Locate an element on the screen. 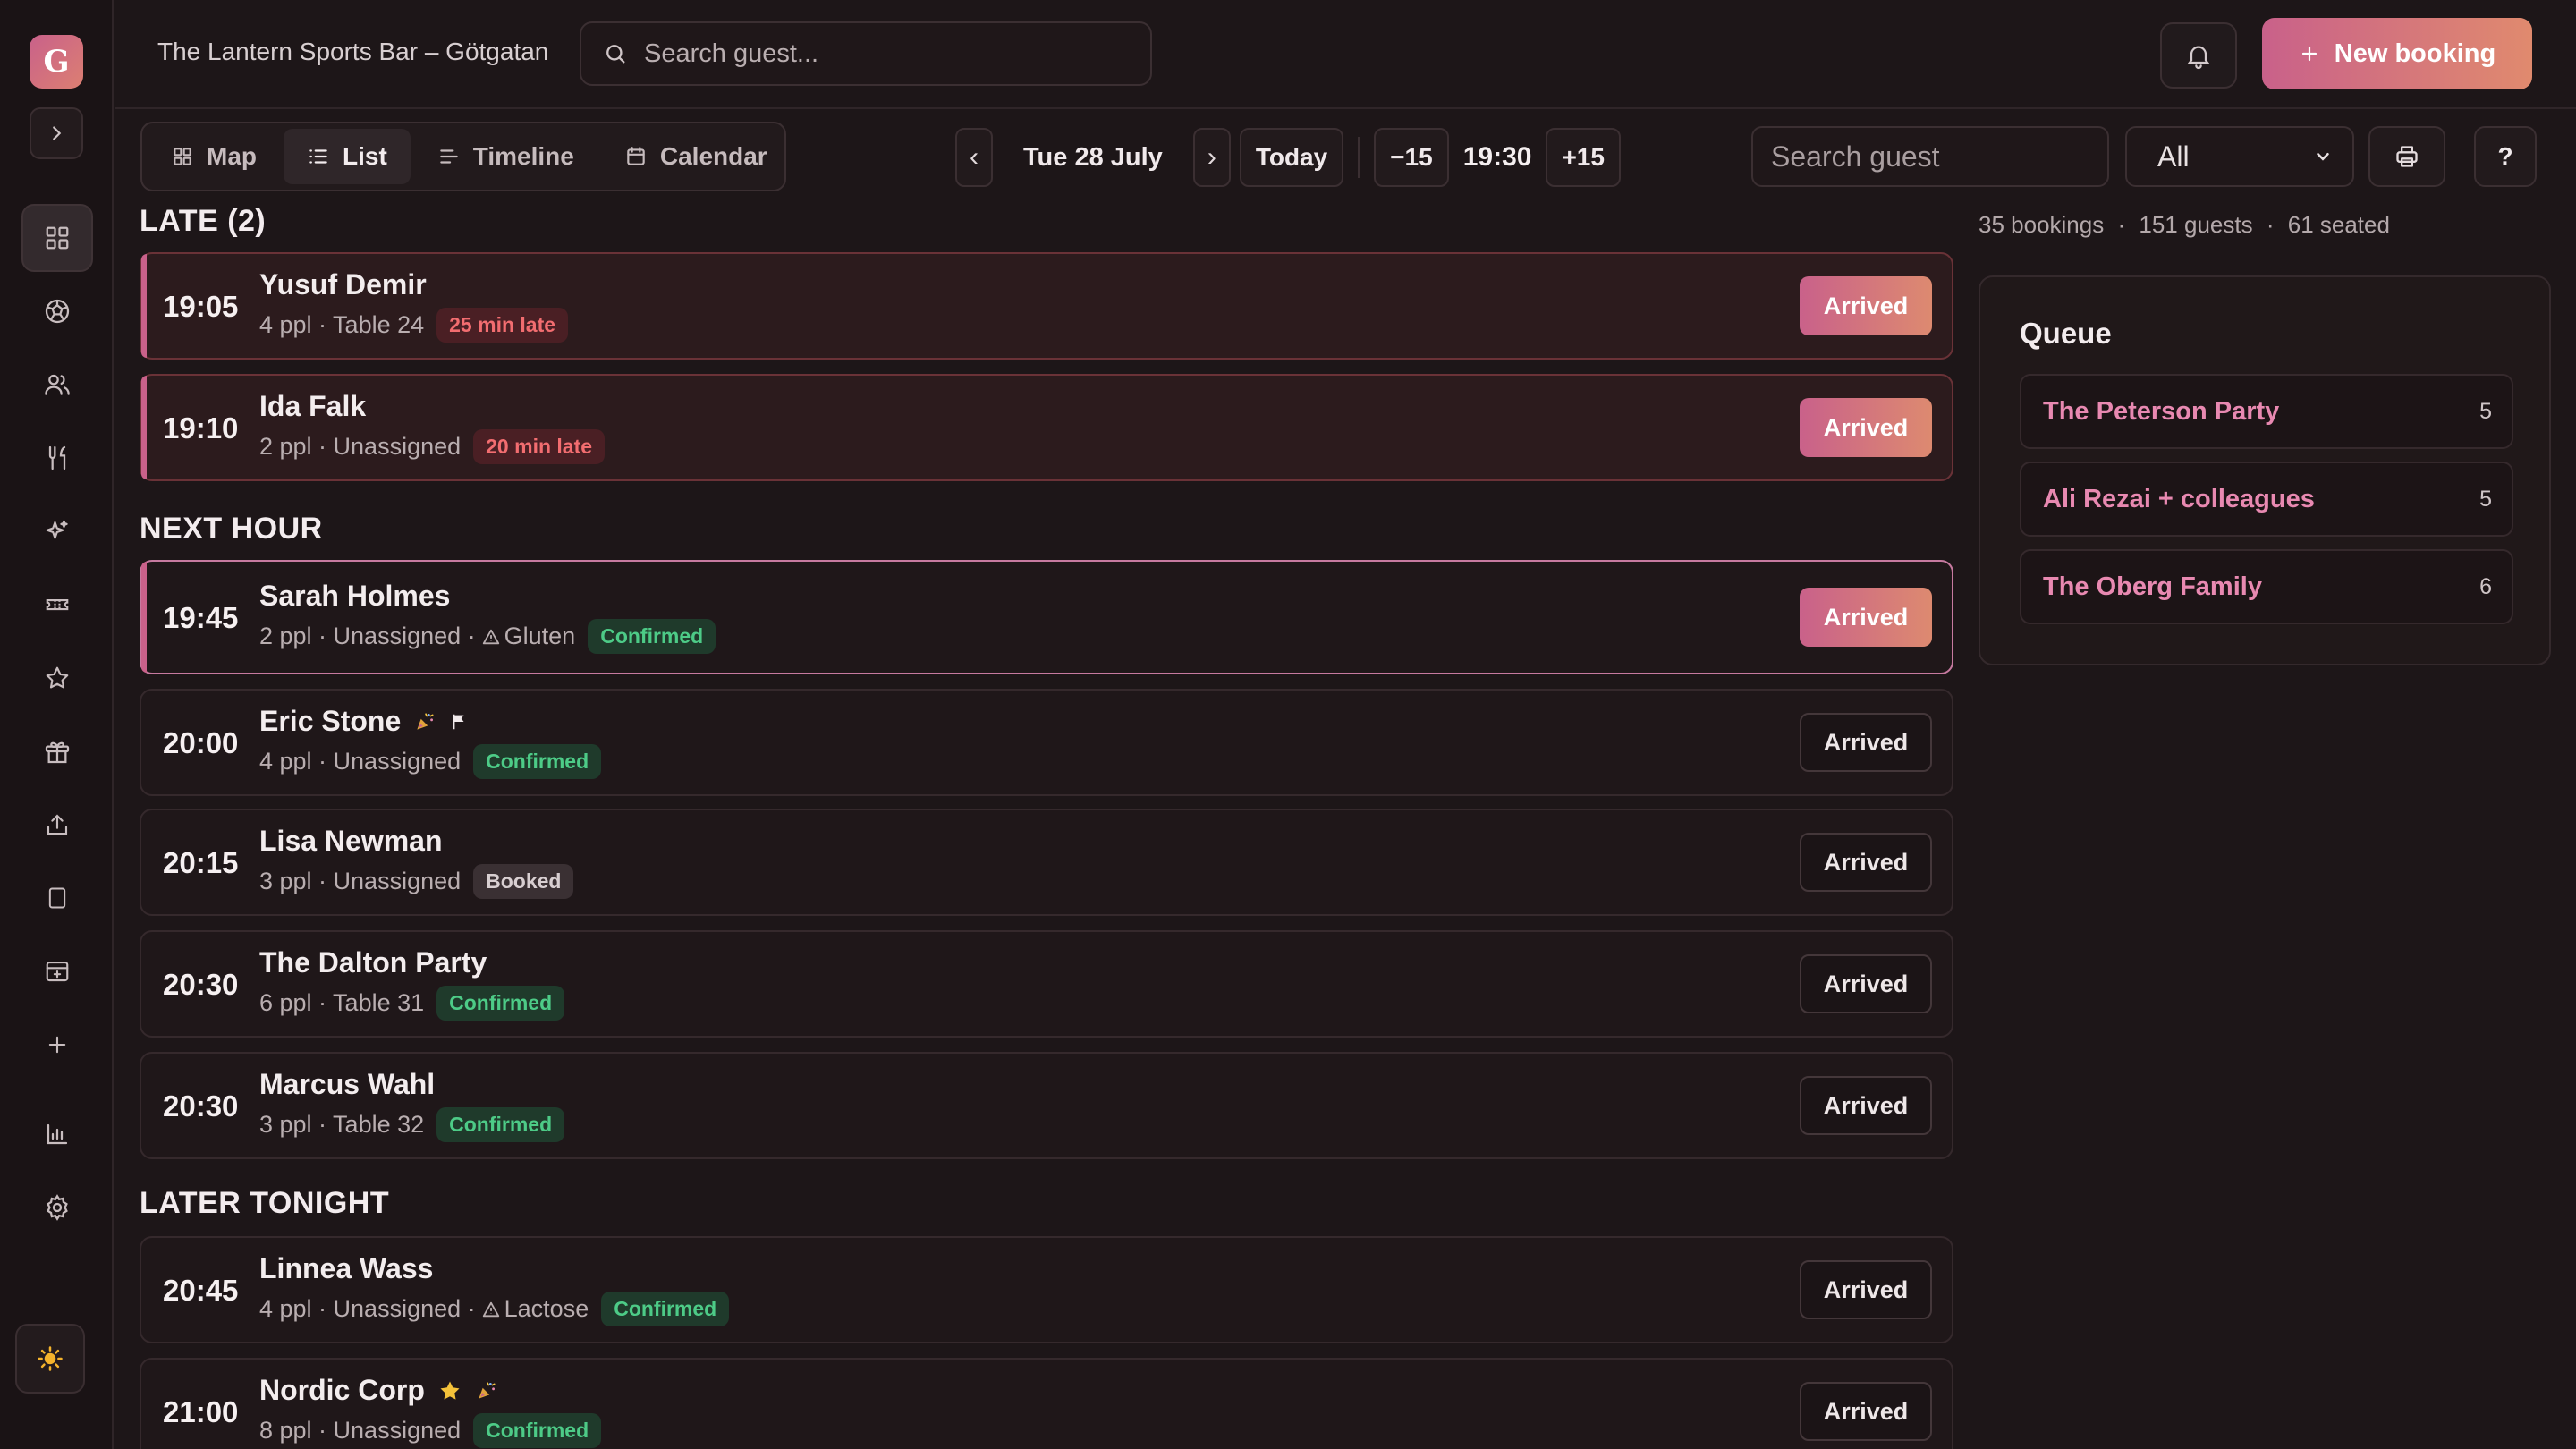 The height and width of the screenshot is (1449, 2576). print-button is located at coordinates (2406, 156).